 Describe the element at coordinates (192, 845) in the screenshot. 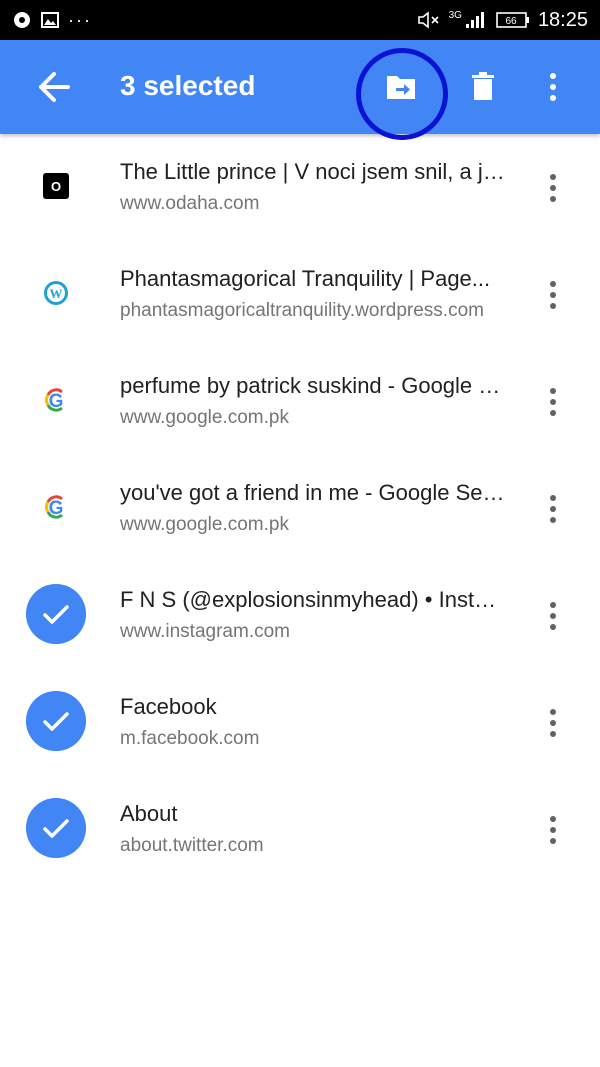

I see `item-url: about.twitter.com` at that location.